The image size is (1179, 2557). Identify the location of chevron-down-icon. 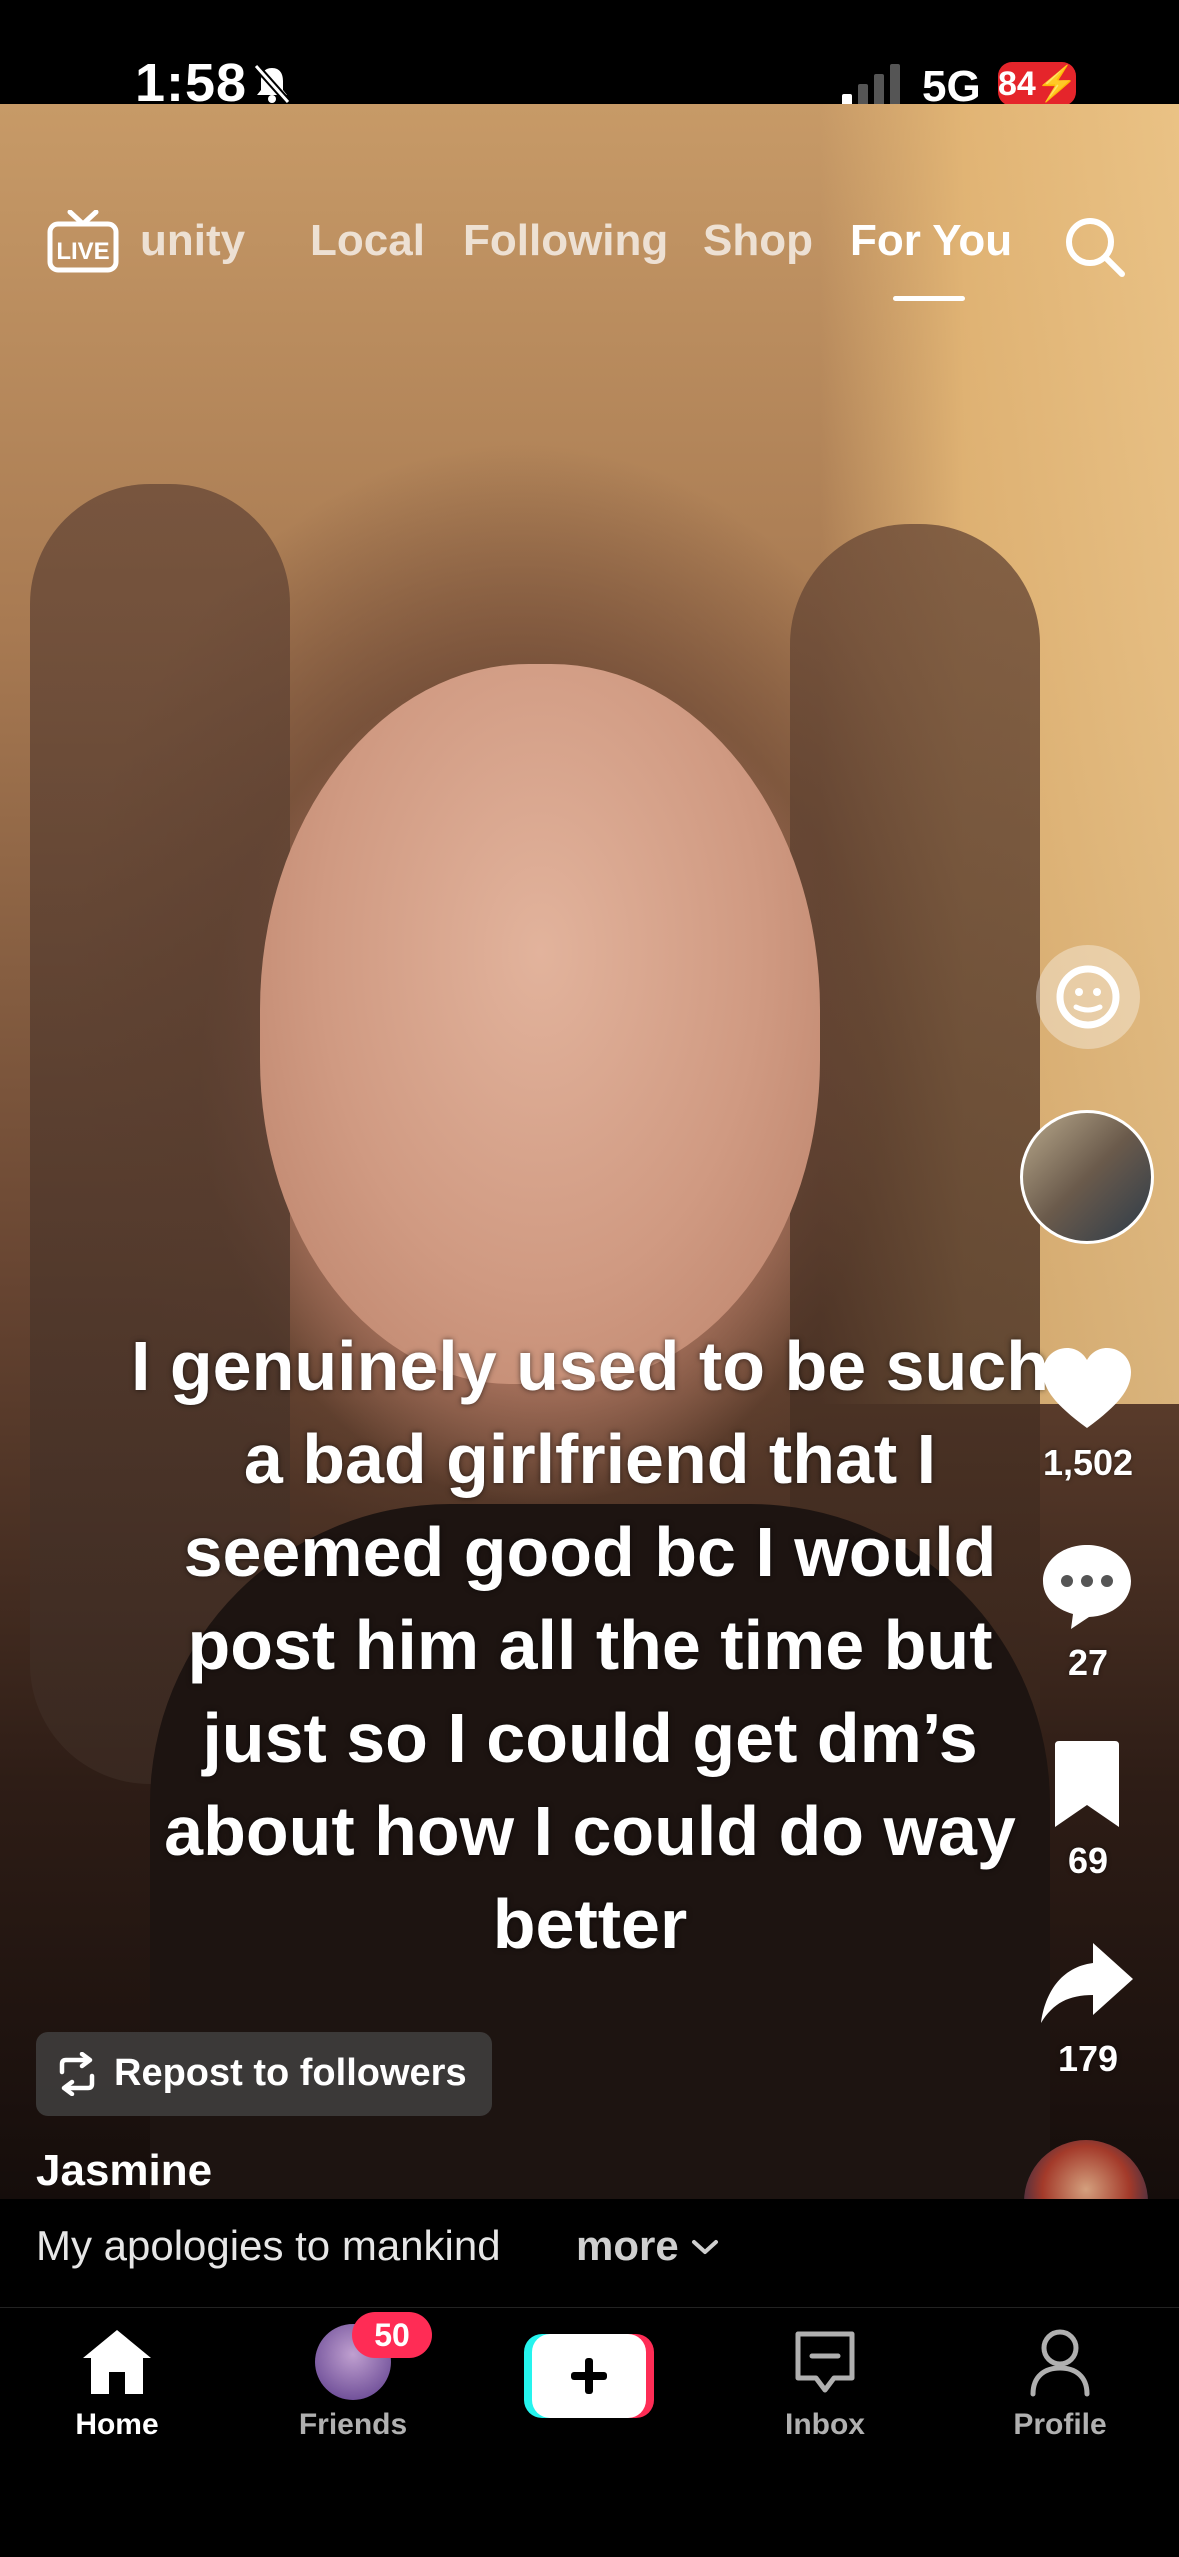
(705, 2247).